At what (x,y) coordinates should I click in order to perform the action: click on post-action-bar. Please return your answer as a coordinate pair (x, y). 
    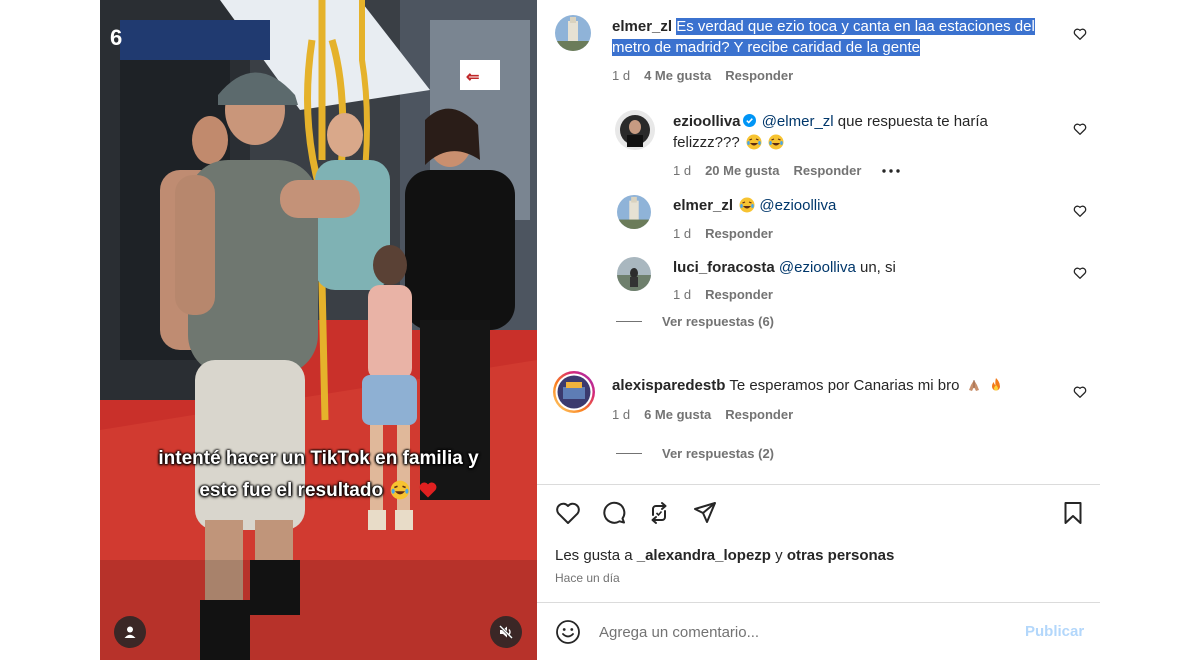
    Looking at the image, I should click on (818, 515).